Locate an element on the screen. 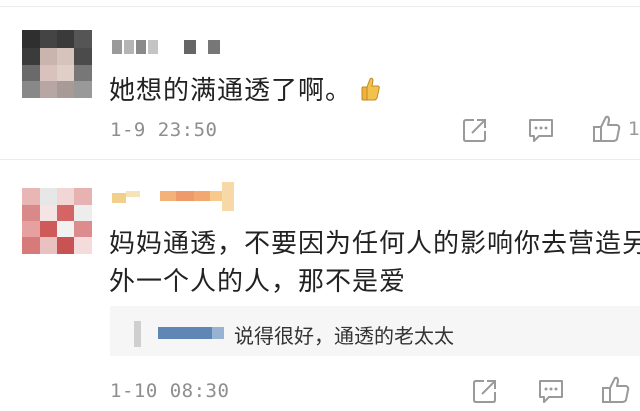 The height and width of the screenshot is (411, 640). comment-text-line-1: 妈妈通透，不要因为任何人的影响你去营造另 is located at coordinates (374, 244).